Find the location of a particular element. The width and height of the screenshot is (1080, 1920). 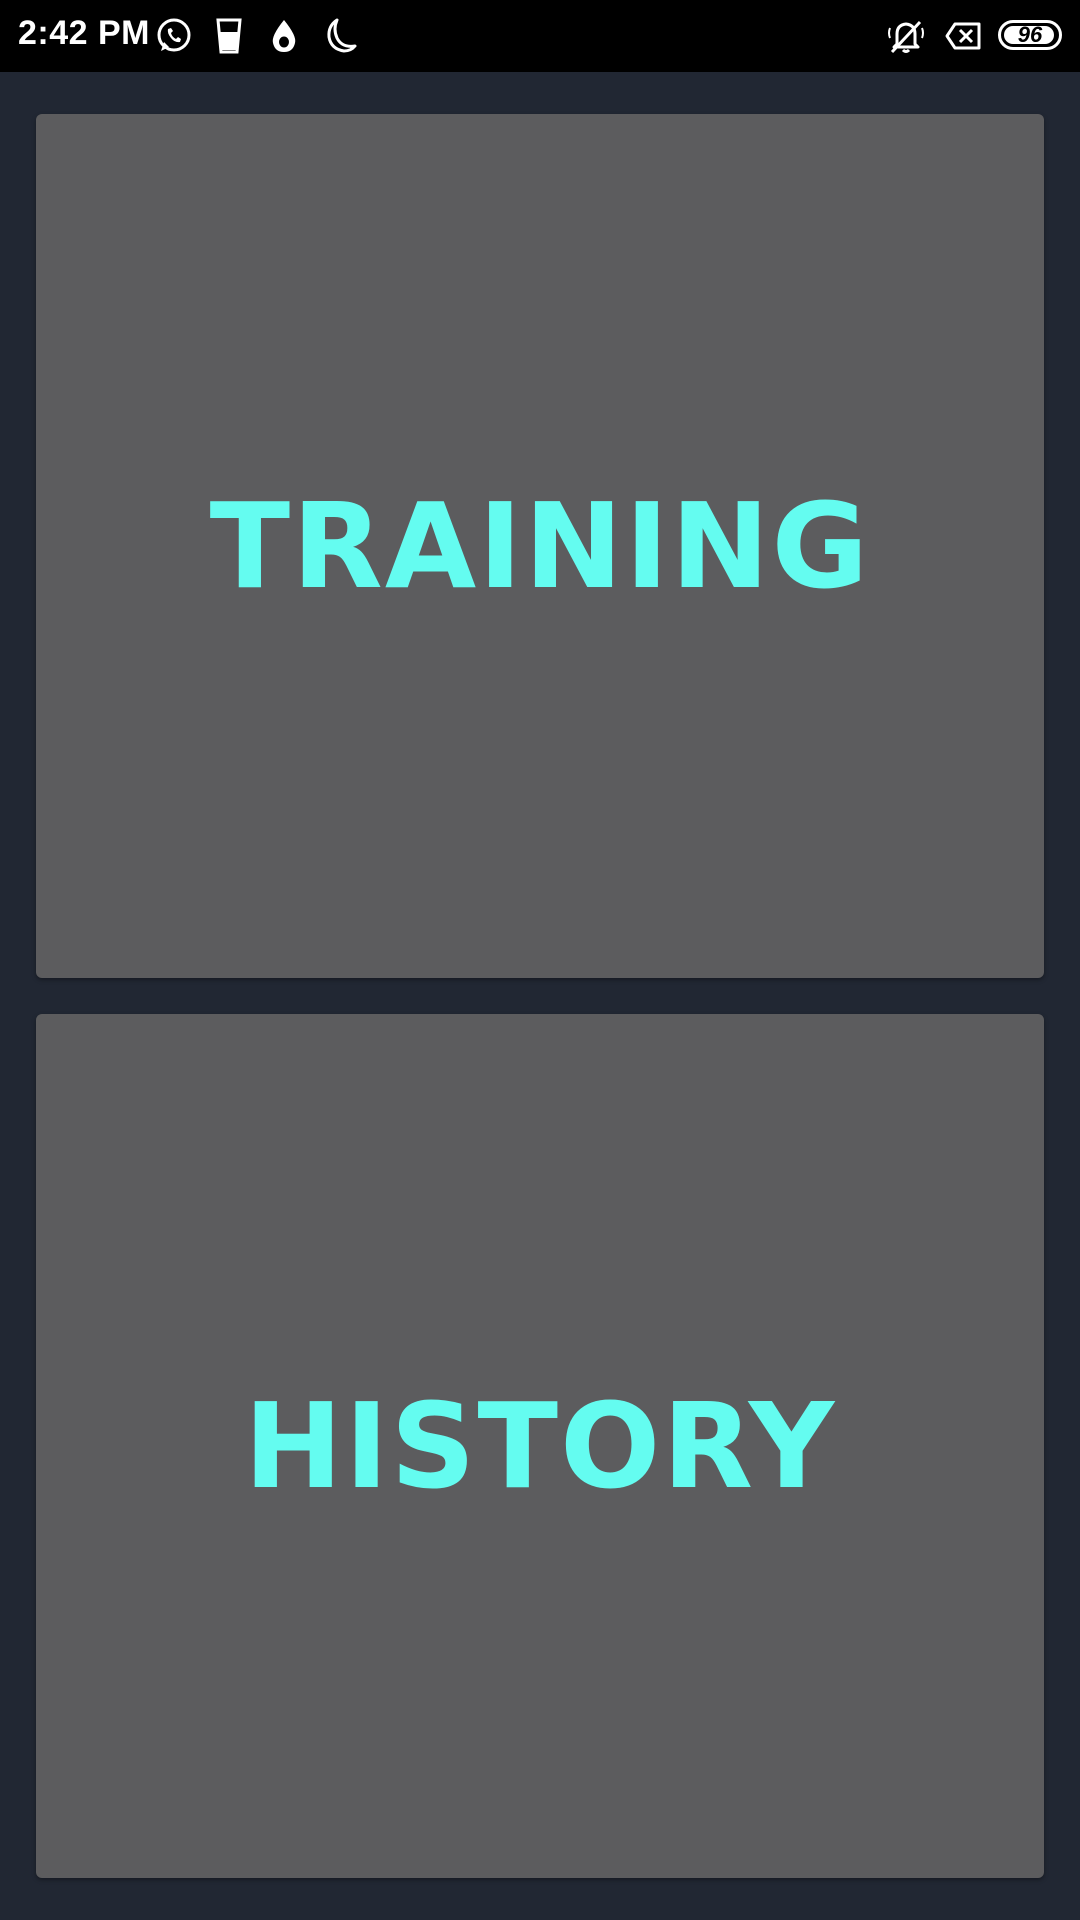

battery-indicator: 96 is located at coordinates (1030, 35).